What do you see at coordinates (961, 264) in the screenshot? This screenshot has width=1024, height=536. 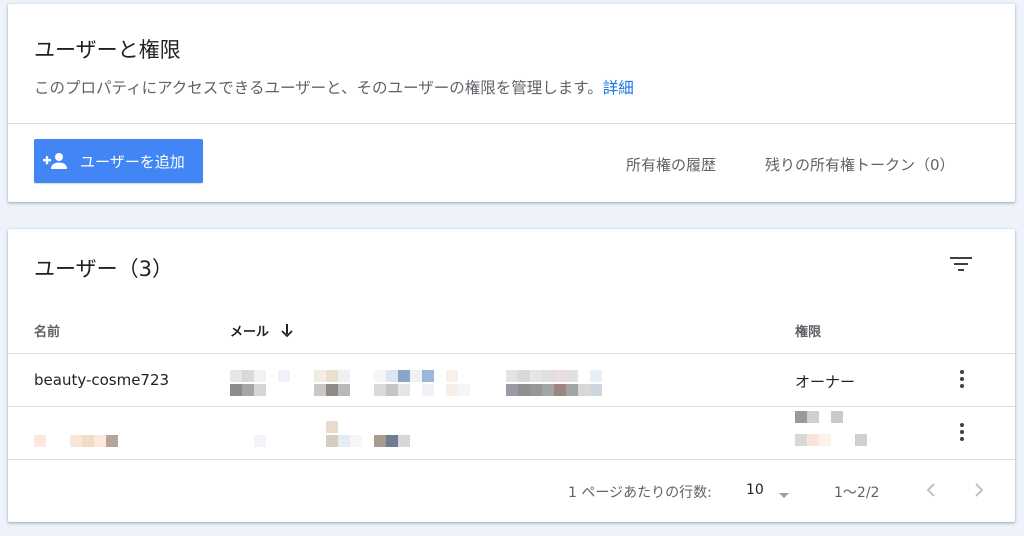 I see `filter-icon` at bounding box center [961, 264].